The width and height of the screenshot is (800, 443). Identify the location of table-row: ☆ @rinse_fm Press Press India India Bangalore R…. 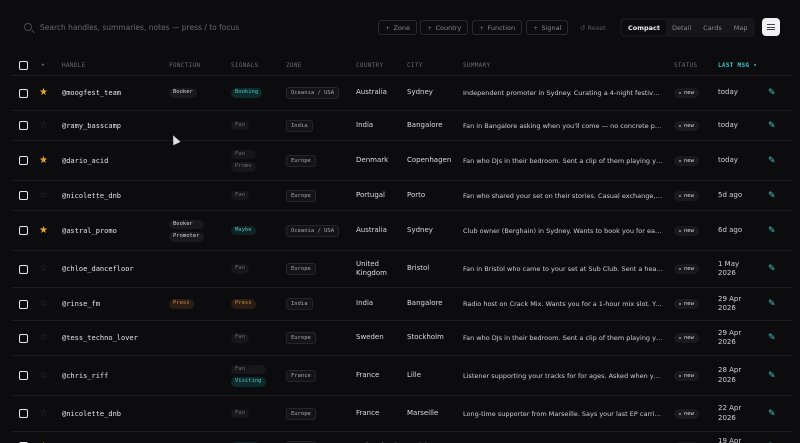
(402, 304).